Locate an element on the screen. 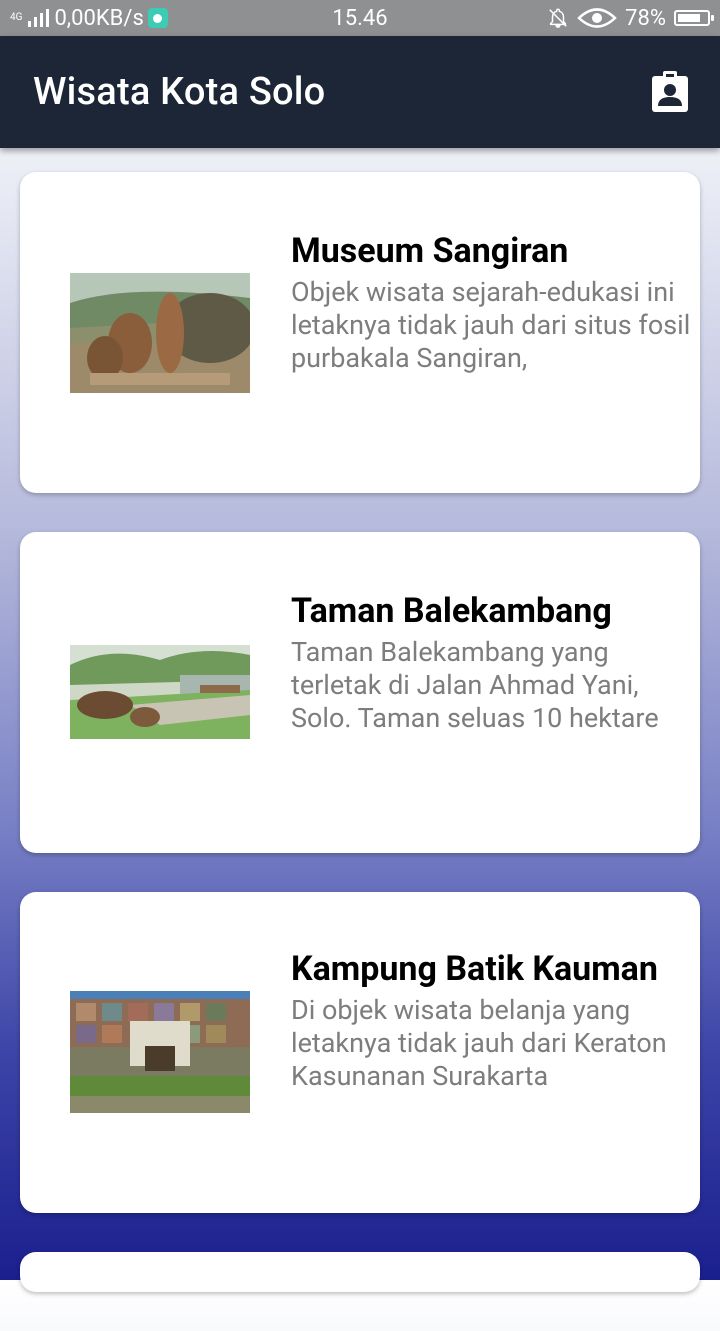 This screenshot has height=1331, width=720. bell-off-icon is located at coordinates (558, 18).